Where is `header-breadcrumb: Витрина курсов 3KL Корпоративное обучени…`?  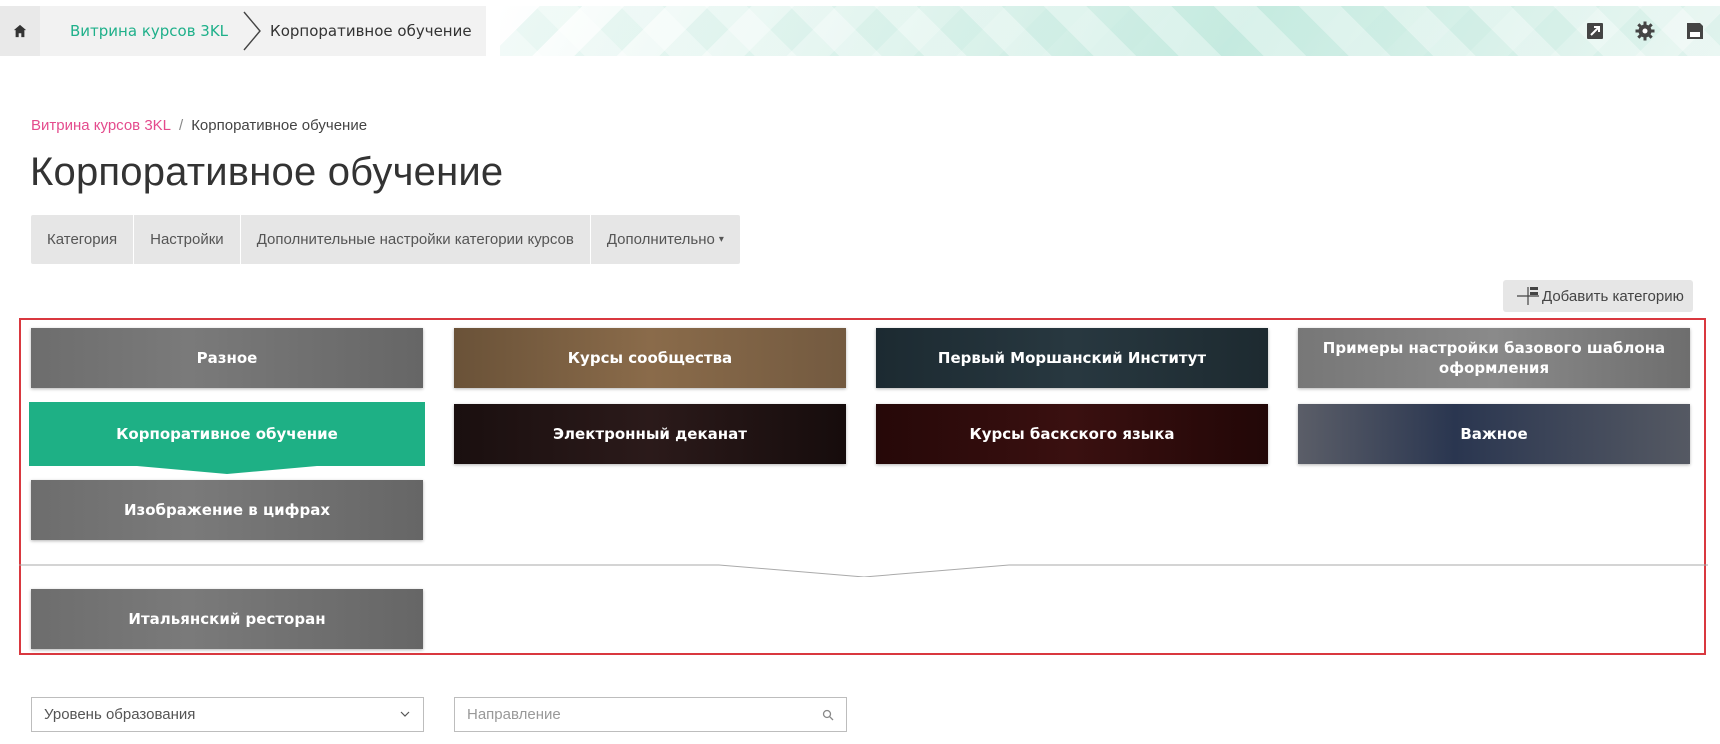 header-breadcrumb: Витрина курсов 3KL Корпоративное обучени… is located at coordinates (243, 31).